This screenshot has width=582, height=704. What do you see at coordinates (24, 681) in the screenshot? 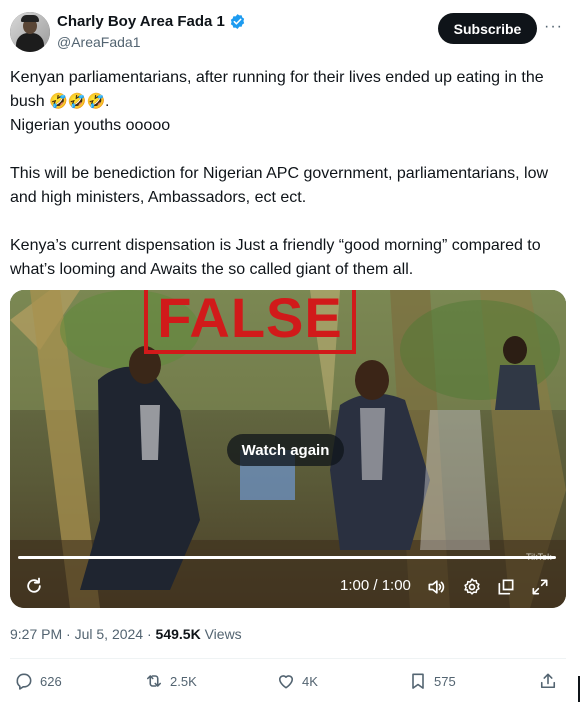
I see `reply-icon` at bounding box center [24, 681].